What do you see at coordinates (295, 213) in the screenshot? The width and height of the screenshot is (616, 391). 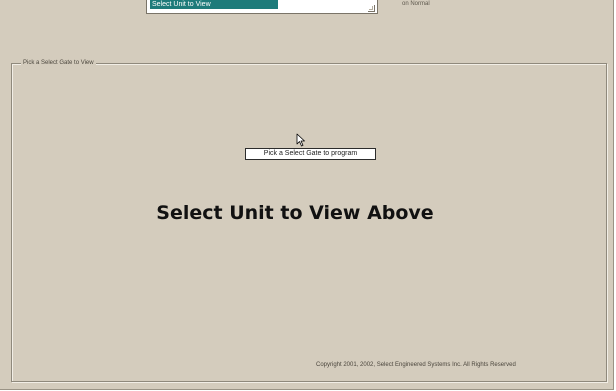 I see `main-heading: Select Unit to View Above` at bounding box center [295, 213].